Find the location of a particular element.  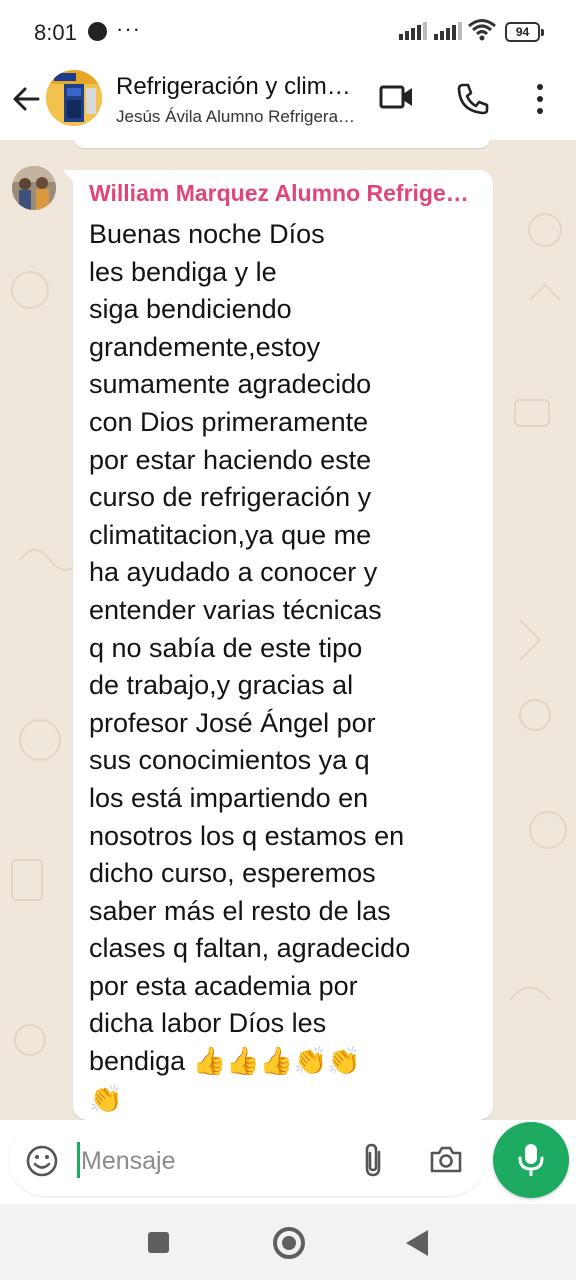

recents-icon is located at coordinates (158, 1242).